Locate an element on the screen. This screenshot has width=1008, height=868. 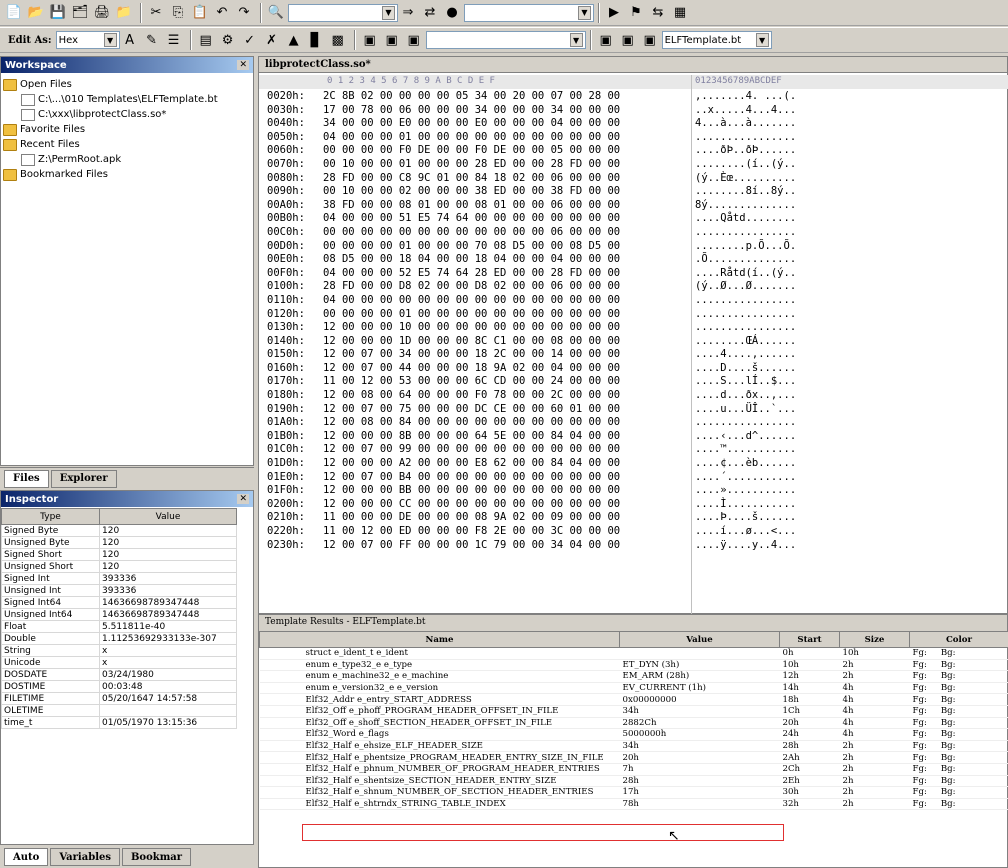
find-combo: ▼ is located at coordinates (343, 12).